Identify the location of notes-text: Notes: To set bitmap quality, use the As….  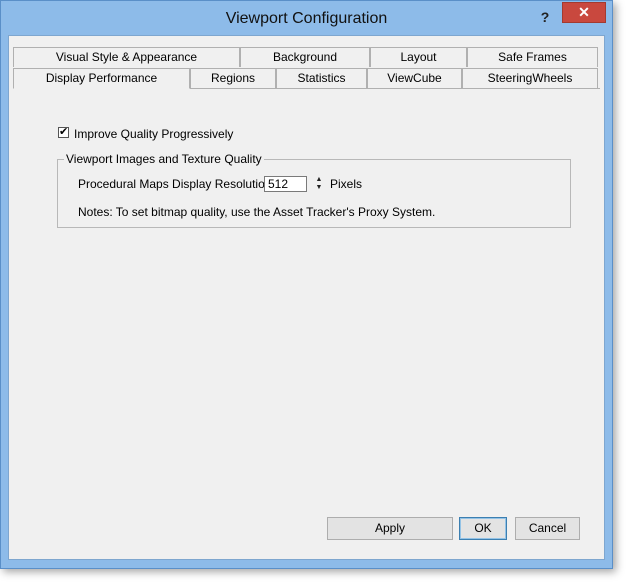
(257, 212).